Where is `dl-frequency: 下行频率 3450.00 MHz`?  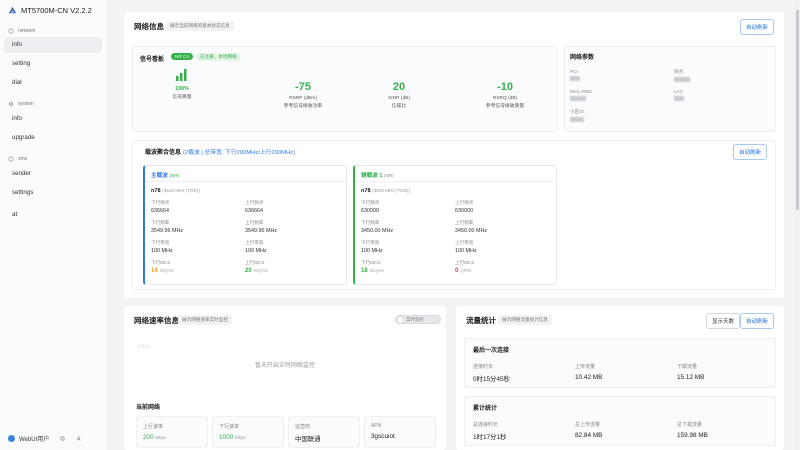 dl-frequency: 下行频率 3450.00 MHz is located at coordinates (377, 227).